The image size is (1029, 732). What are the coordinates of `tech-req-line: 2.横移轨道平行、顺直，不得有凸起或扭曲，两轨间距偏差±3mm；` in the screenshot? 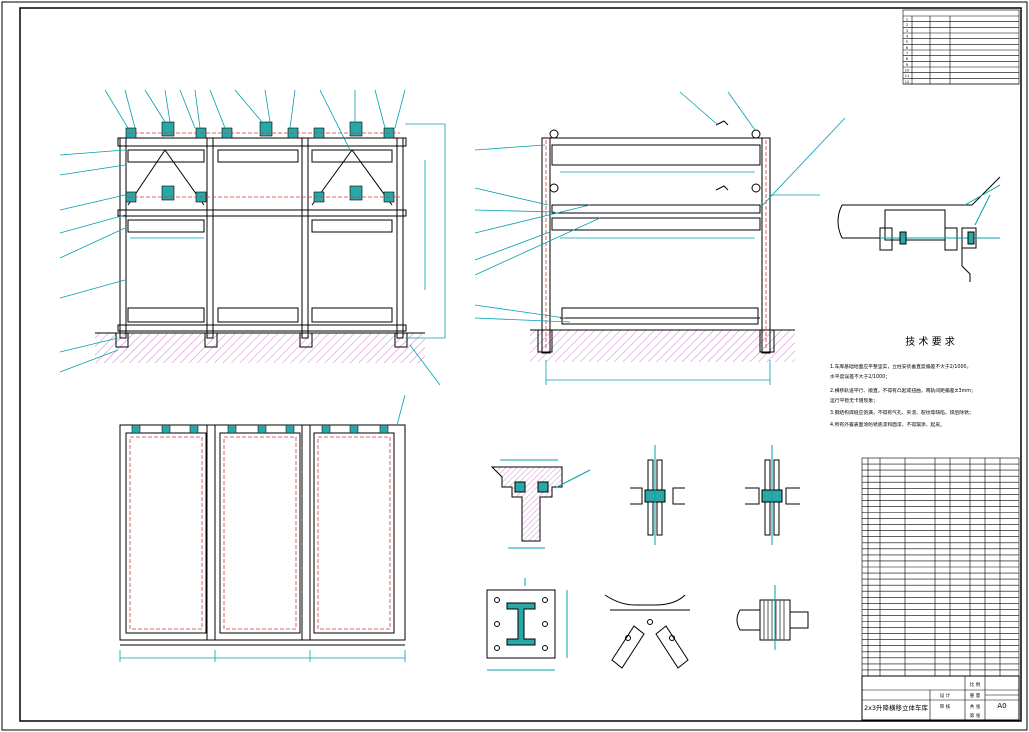 It's located at (903, 390).